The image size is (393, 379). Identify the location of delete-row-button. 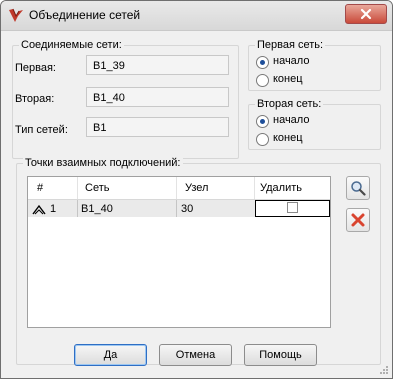
(358, 220).